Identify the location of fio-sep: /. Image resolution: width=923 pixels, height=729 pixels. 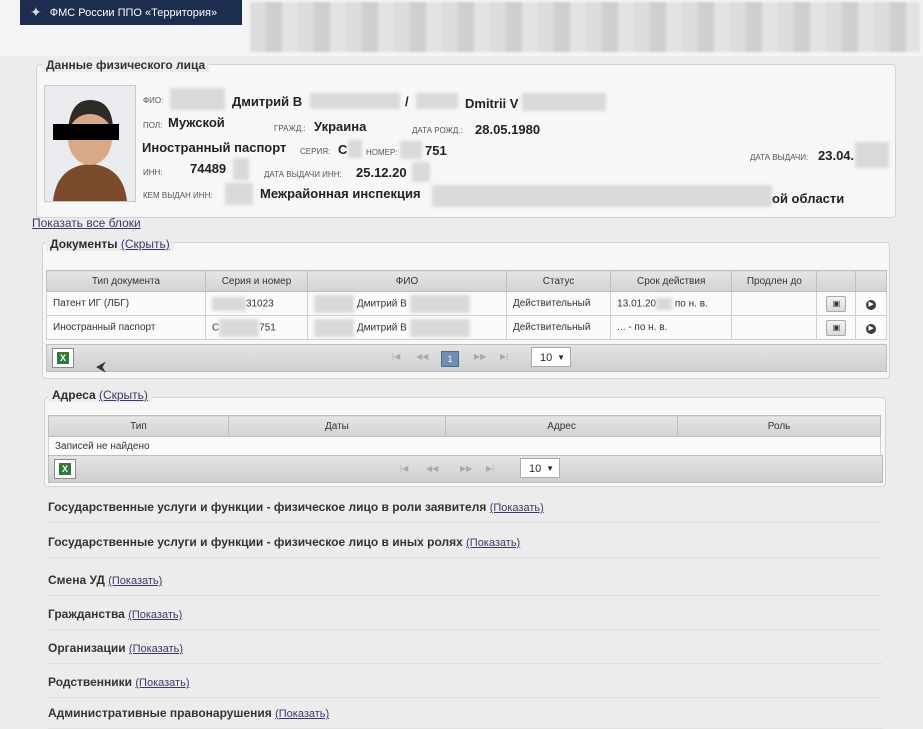
(407, 101).